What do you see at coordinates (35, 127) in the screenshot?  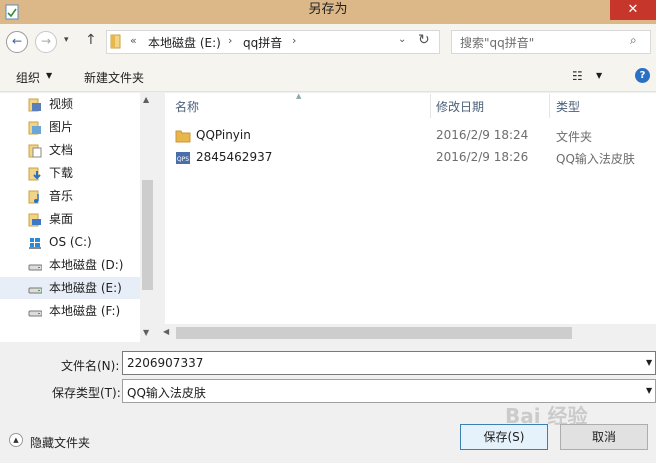 I see `pictures-library-icon` at bounding box center [35, 127].